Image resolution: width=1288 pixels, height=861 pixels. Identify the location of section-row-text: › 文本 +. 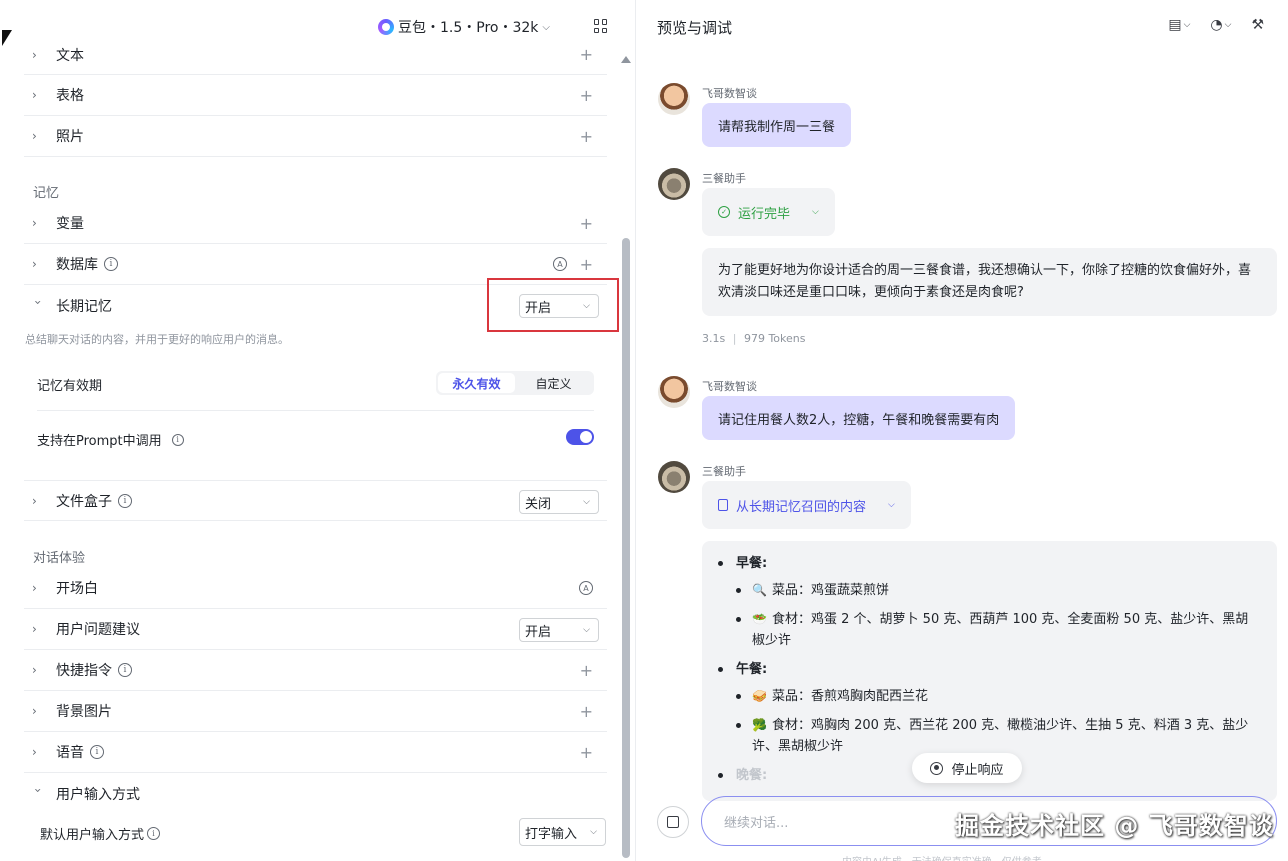
(315, 55).